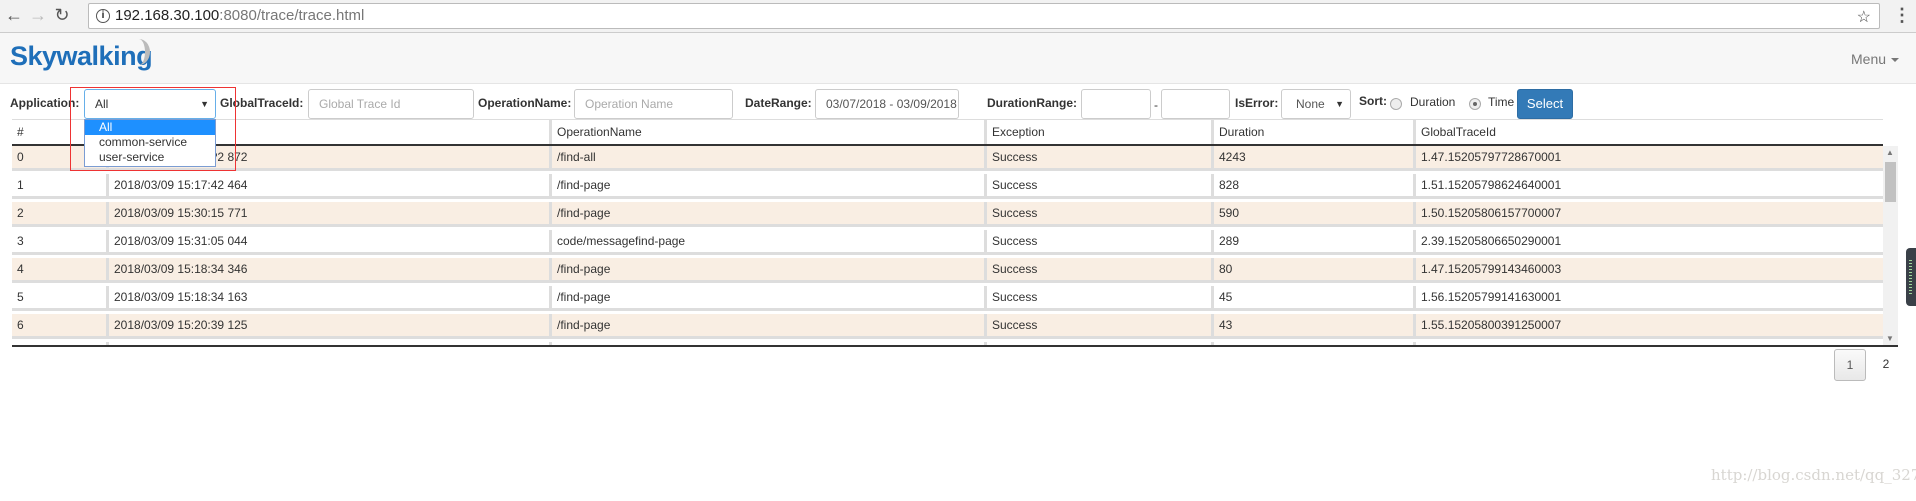  Describe the element at coordinates (1648, 325) in the screenshot. I see `table-cell: 1.55.15205800391250007` at that location.